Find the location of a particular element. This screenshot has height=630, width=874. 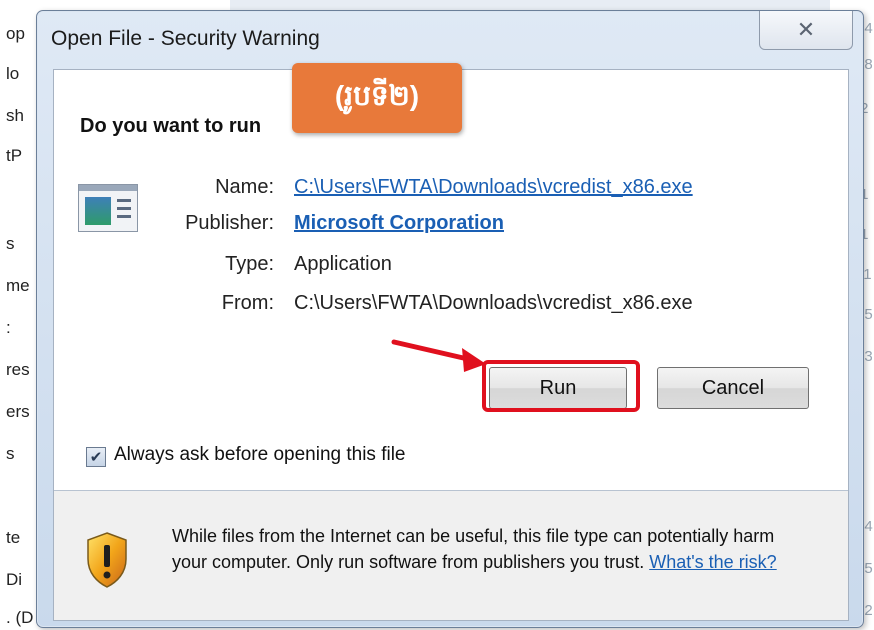

bg-left-item: . (D is located at coordinates (20, 617).